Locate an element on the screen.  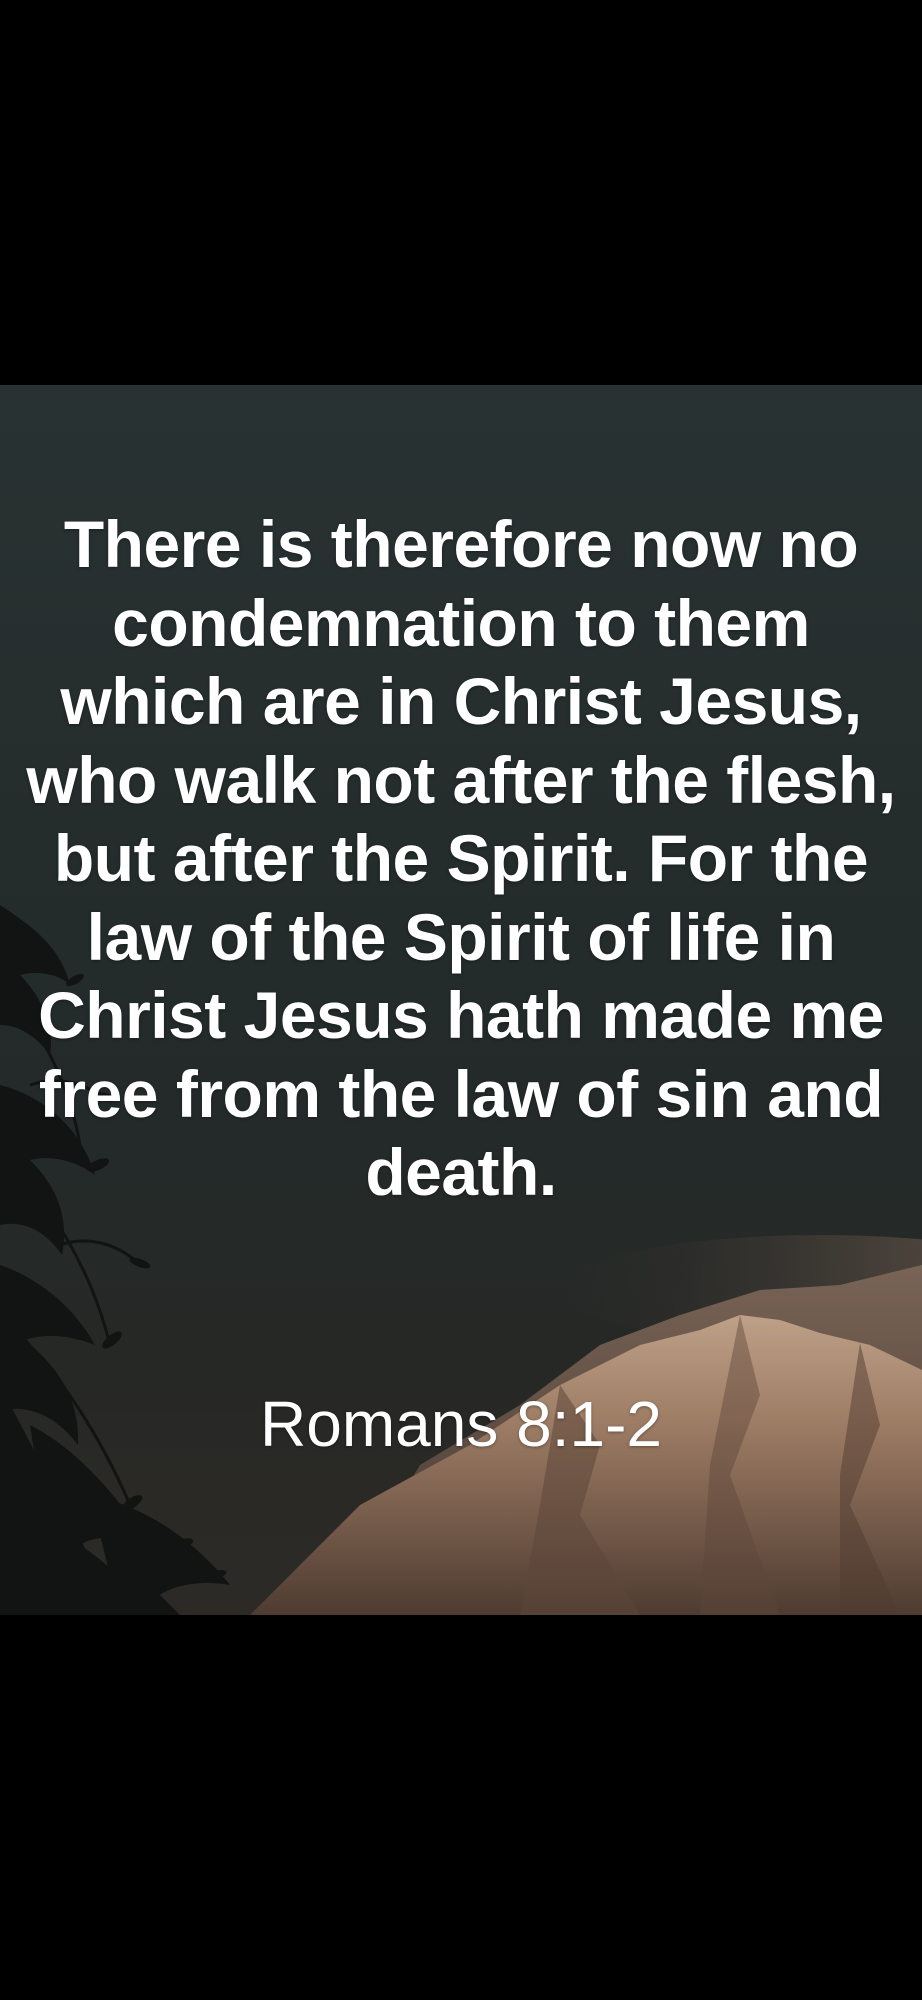
verse-reference: Romans 8:1-2 is located at coordinates (461, 1424).